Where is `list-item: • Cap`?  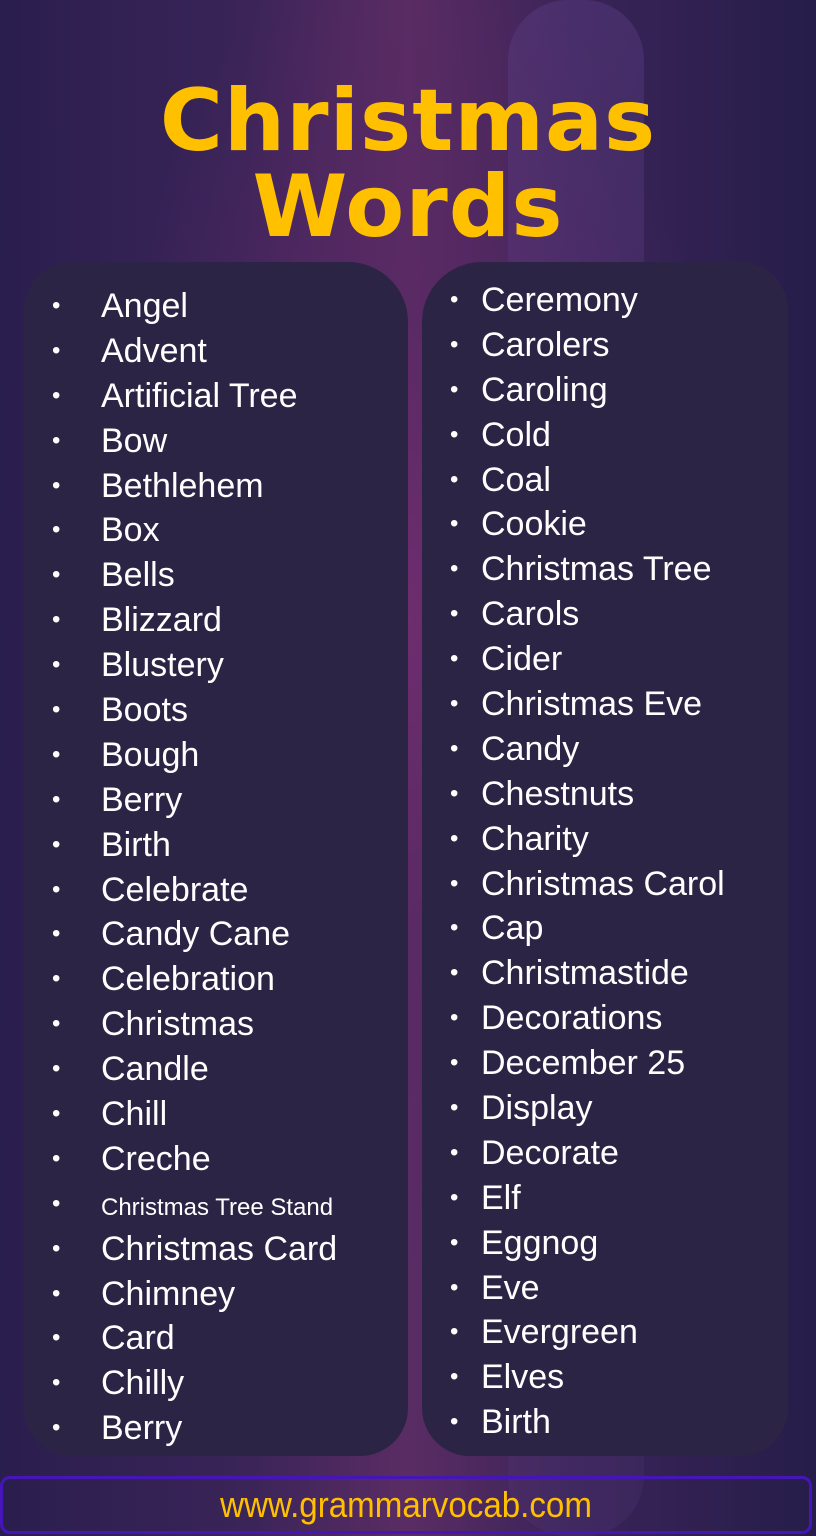 list-item: • Cap is located at coordinates (587, 928).